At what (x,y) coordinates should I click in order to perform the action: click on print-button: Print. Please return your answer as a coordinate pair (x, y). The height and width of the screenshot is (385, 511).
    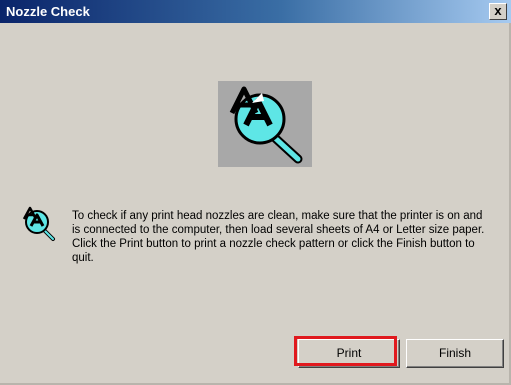
    Looking at the image, I should click on (349, 353).